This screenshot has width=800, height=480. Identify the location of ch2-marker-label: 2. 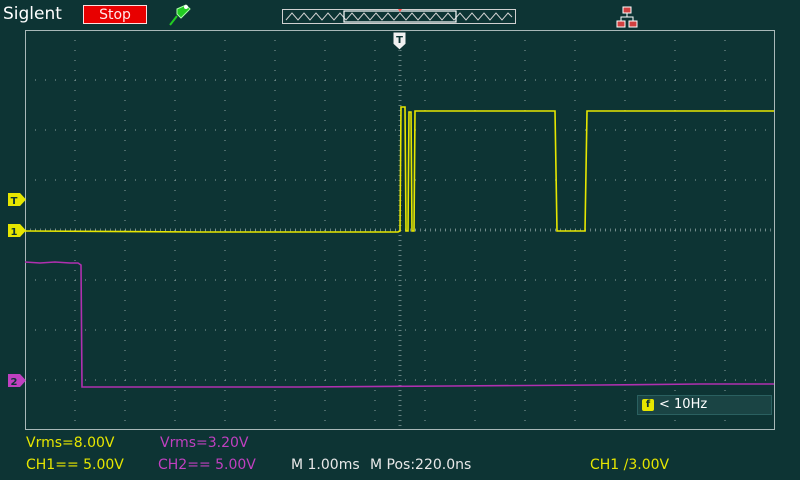
(14, 382).